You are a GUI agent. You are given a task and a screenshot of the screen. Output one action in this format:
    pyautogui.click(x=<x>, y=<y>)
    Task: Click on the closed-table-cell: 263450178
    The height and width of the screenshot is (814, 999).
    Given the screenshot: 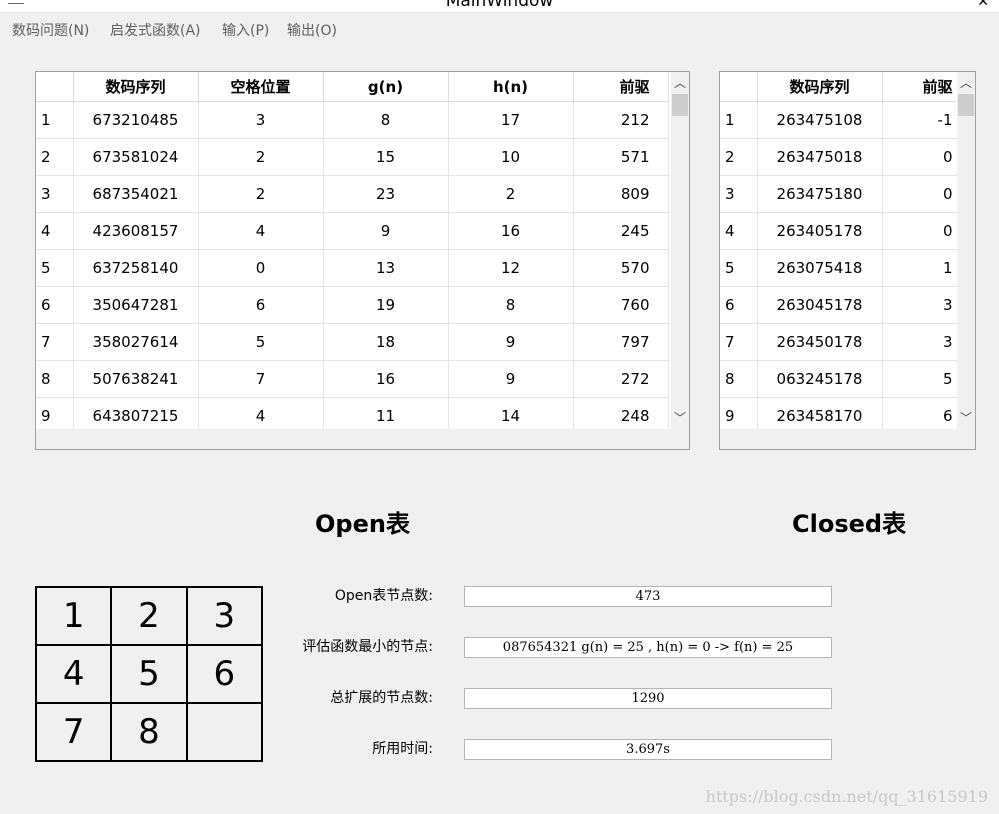 What is the action you would take?
    pyautogui.click(x=820, y=342)
    